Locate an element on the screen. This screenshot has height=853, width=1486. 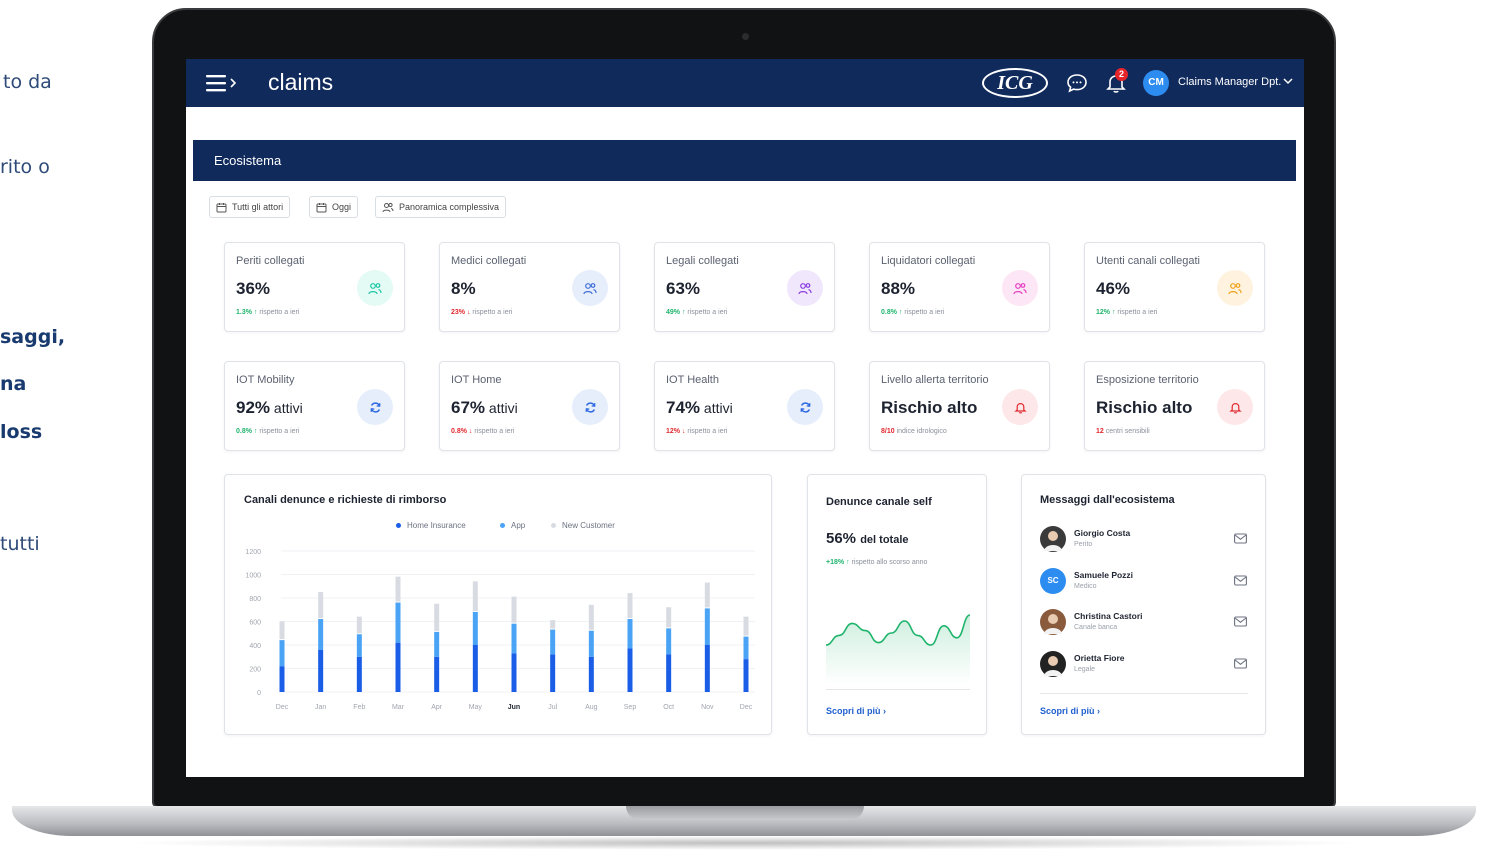
avatar is located at coordinates (1053, 539).